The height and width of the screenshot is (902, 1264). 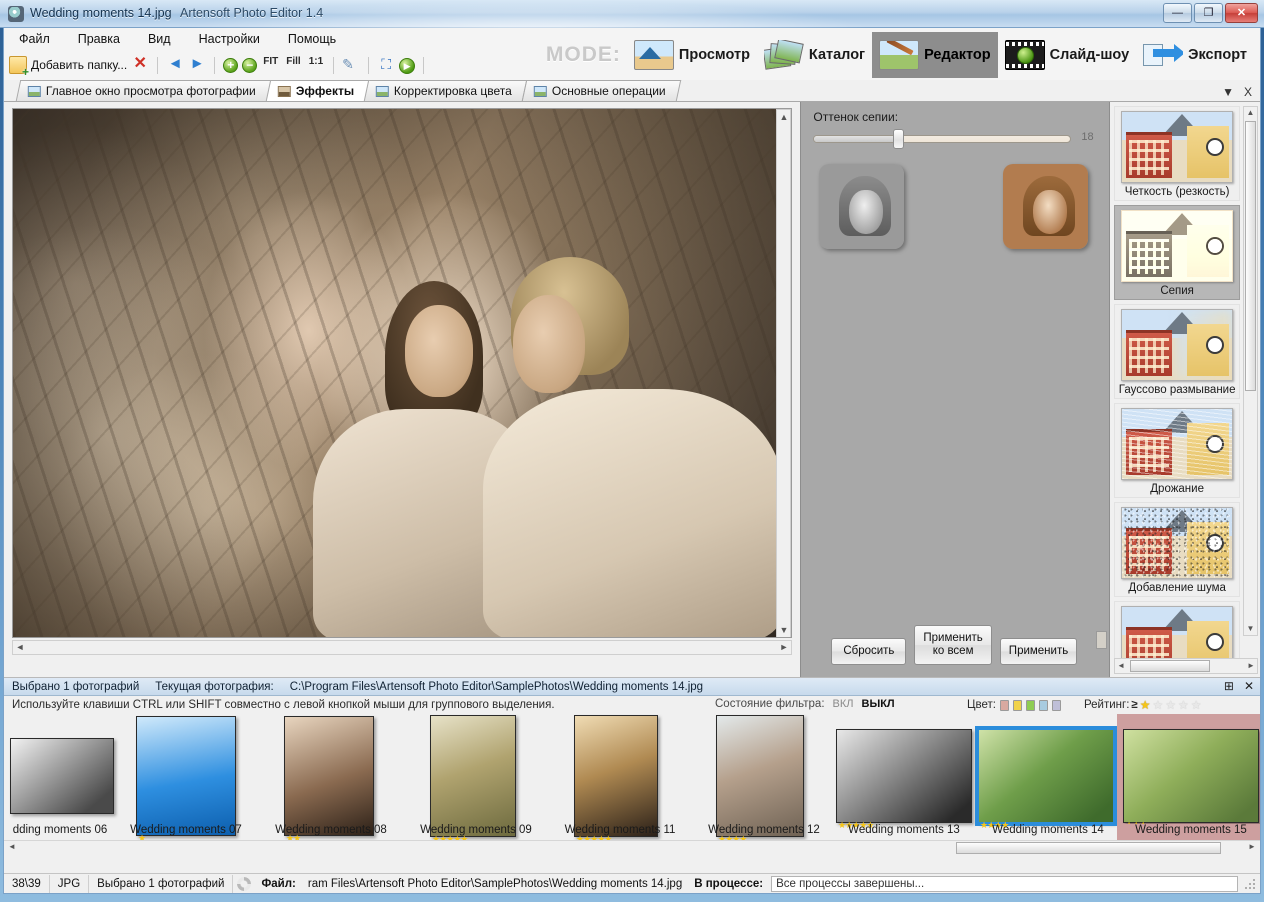 What do you see at coordinates (1121, 666) in the screenshot?
I see `effects-hscroll-left-arrow: ◄` at bounding box center [1121, 666].